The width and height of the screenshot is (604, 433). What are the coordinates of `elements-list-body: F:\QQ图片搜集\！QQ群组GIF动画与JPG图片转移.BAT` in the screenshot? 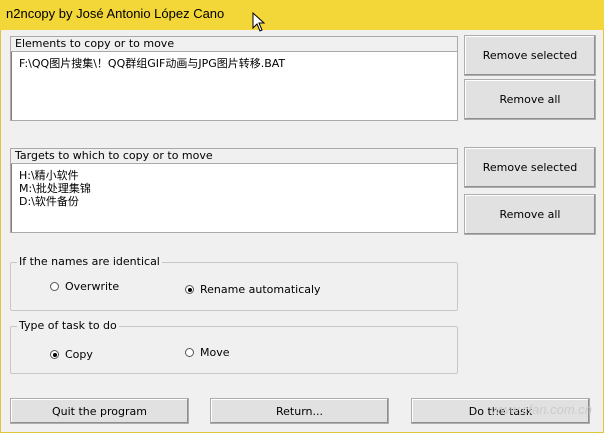 It's located at (236, 63).